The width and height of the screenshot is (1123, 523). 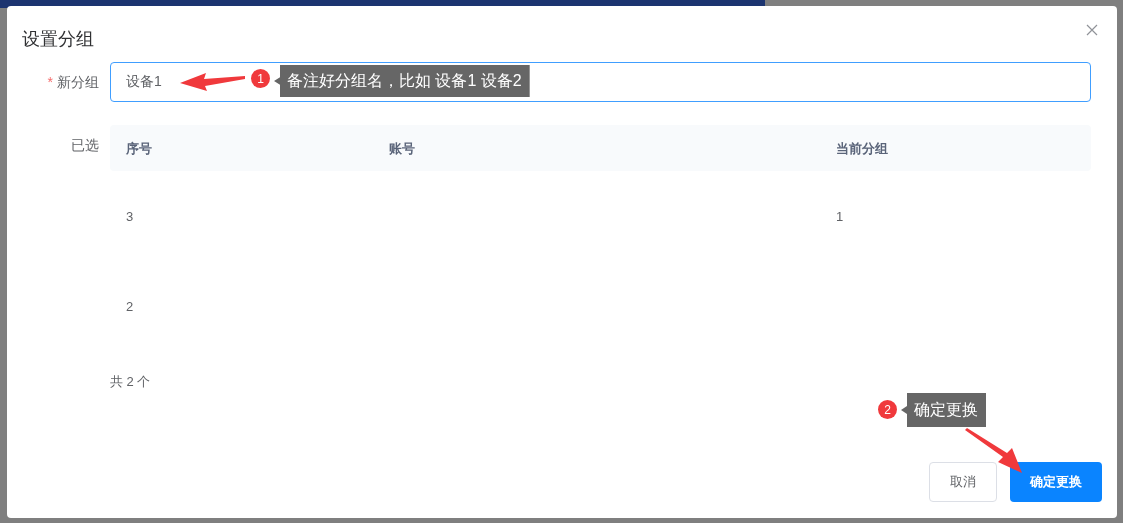 What do you see at coordinates (85, 145) in the screenshot?
I see `field-label: 已选` at bounding box center [85, 145].